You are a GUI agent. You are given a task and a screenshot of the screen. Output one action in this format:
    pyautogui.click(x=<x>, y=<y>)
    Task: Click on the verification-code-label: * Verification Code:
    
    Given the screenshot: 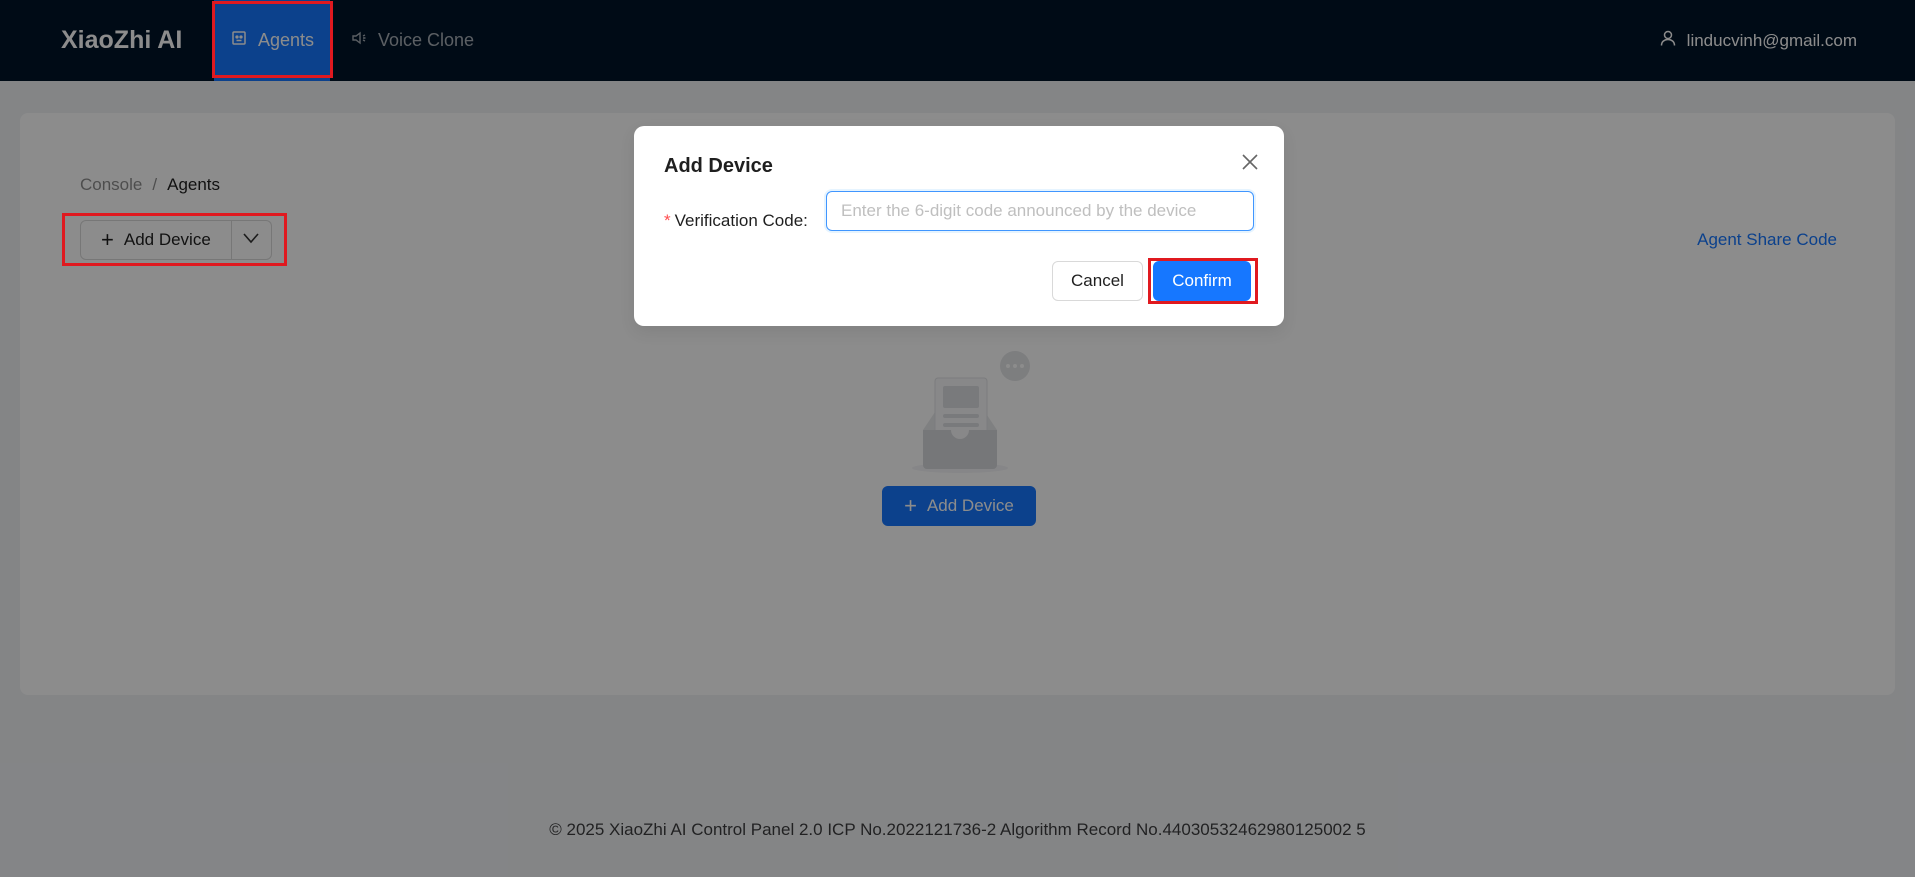 What is the action you would take?
    pyautogui.click(x=736, y=221)
    